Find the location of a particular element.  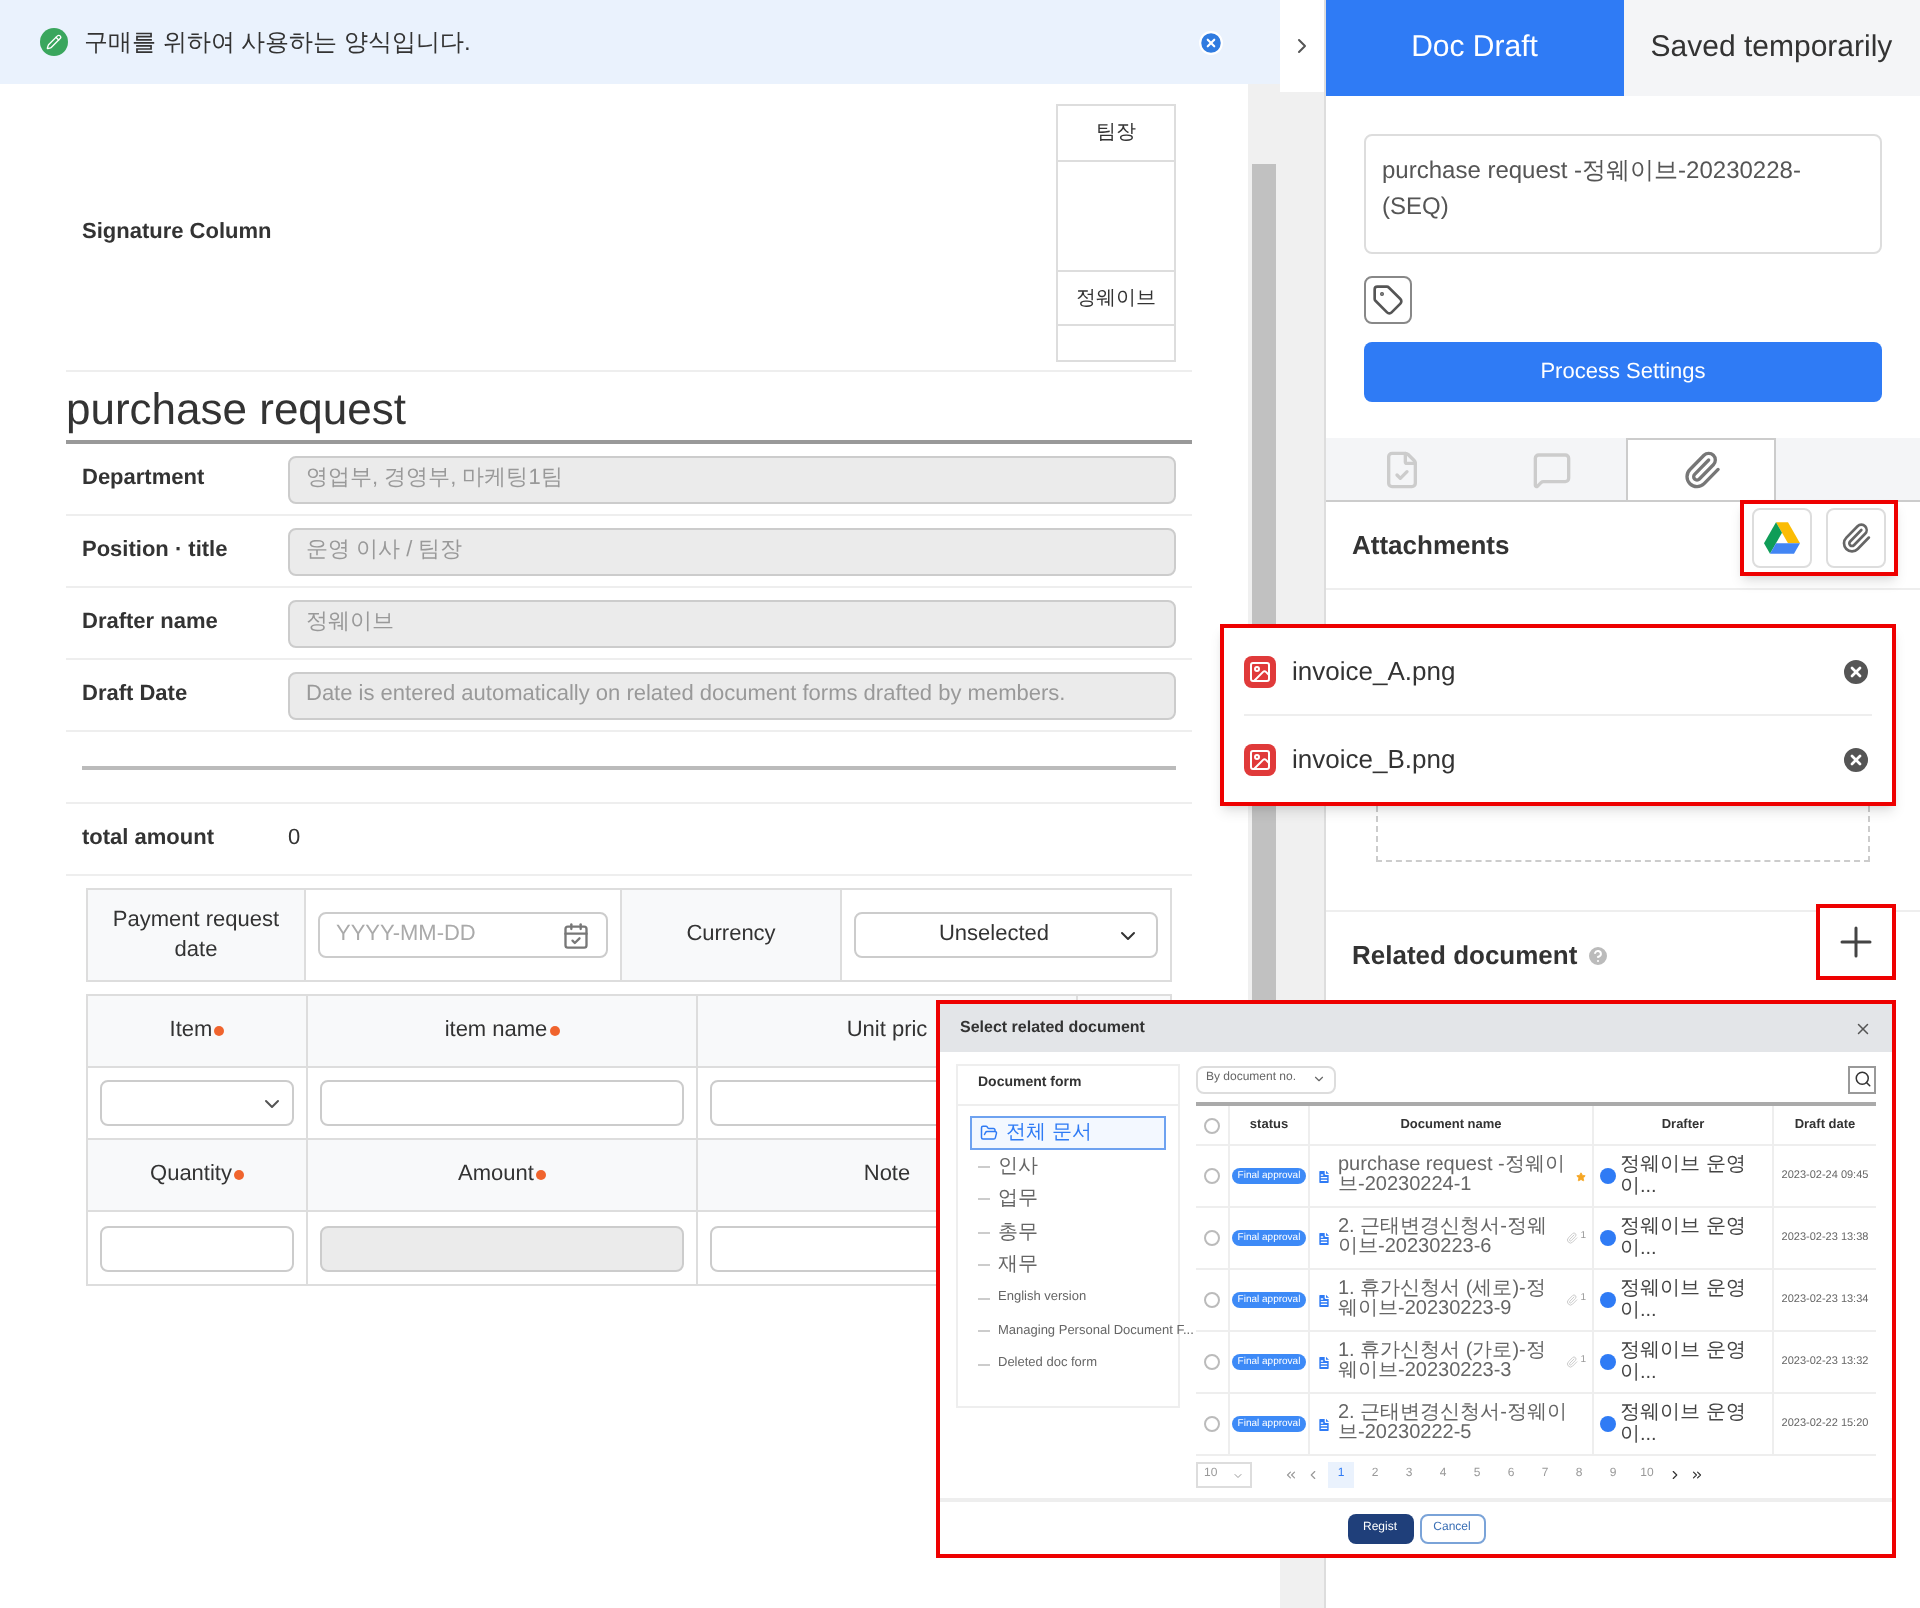

document-name: 1. 휴가신청서 (세로)-정웨이브-20230223-9 is located at coordinates (1449, 1300).